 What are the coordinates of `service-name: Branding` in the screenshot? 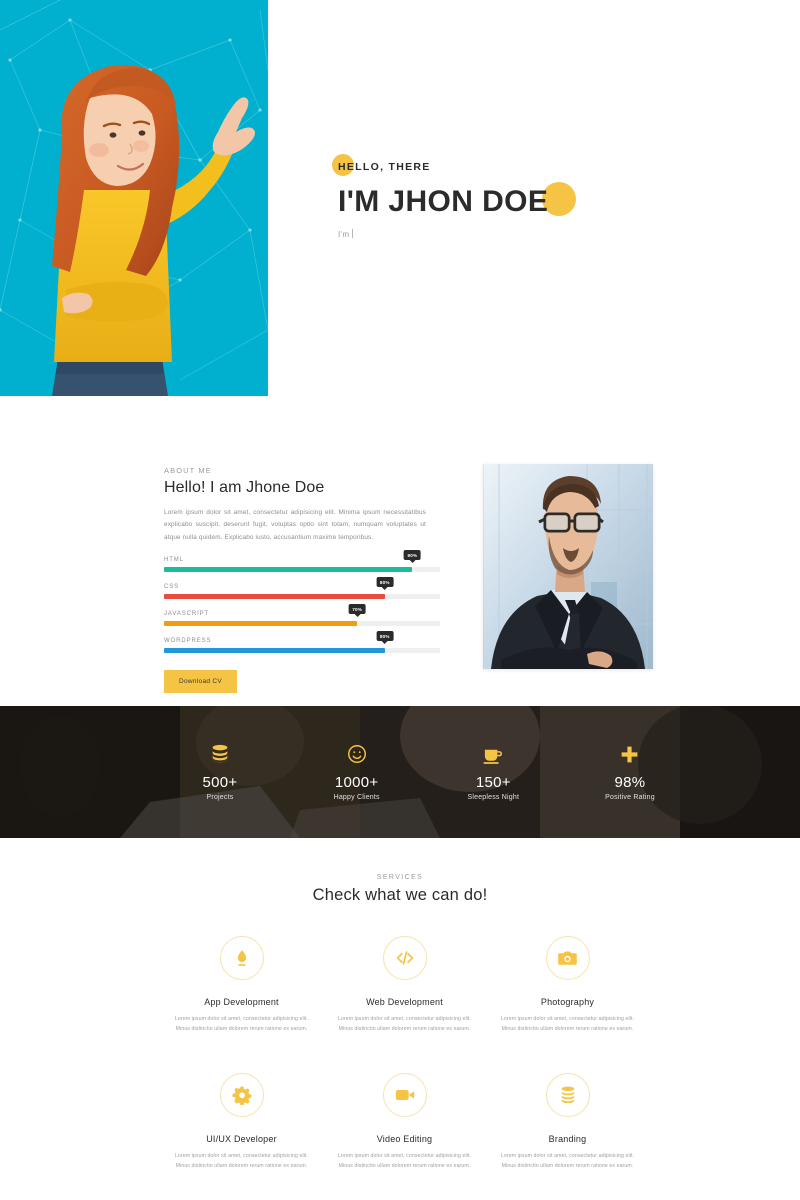 It's located at (567, 1138).